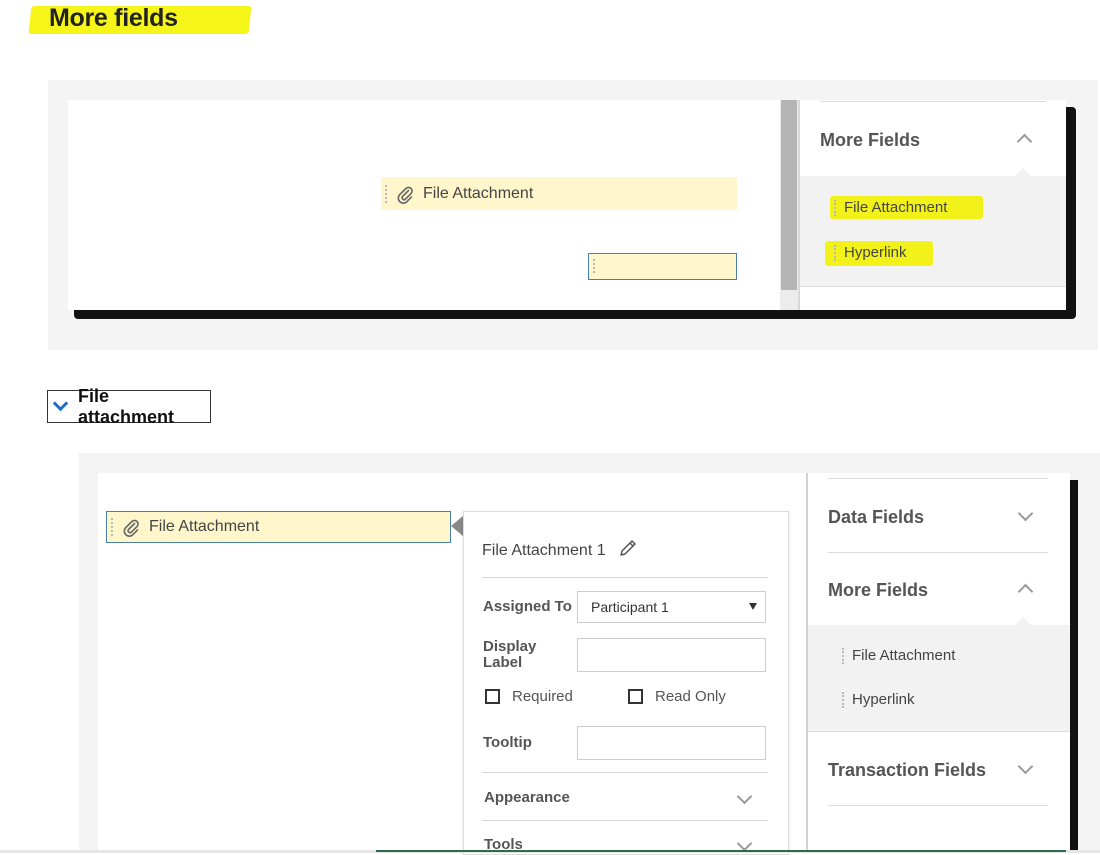 The height and width of the screenshot is (855, 1100). I want to click on read-only-checkbox: Read Only, so click(677, 696).